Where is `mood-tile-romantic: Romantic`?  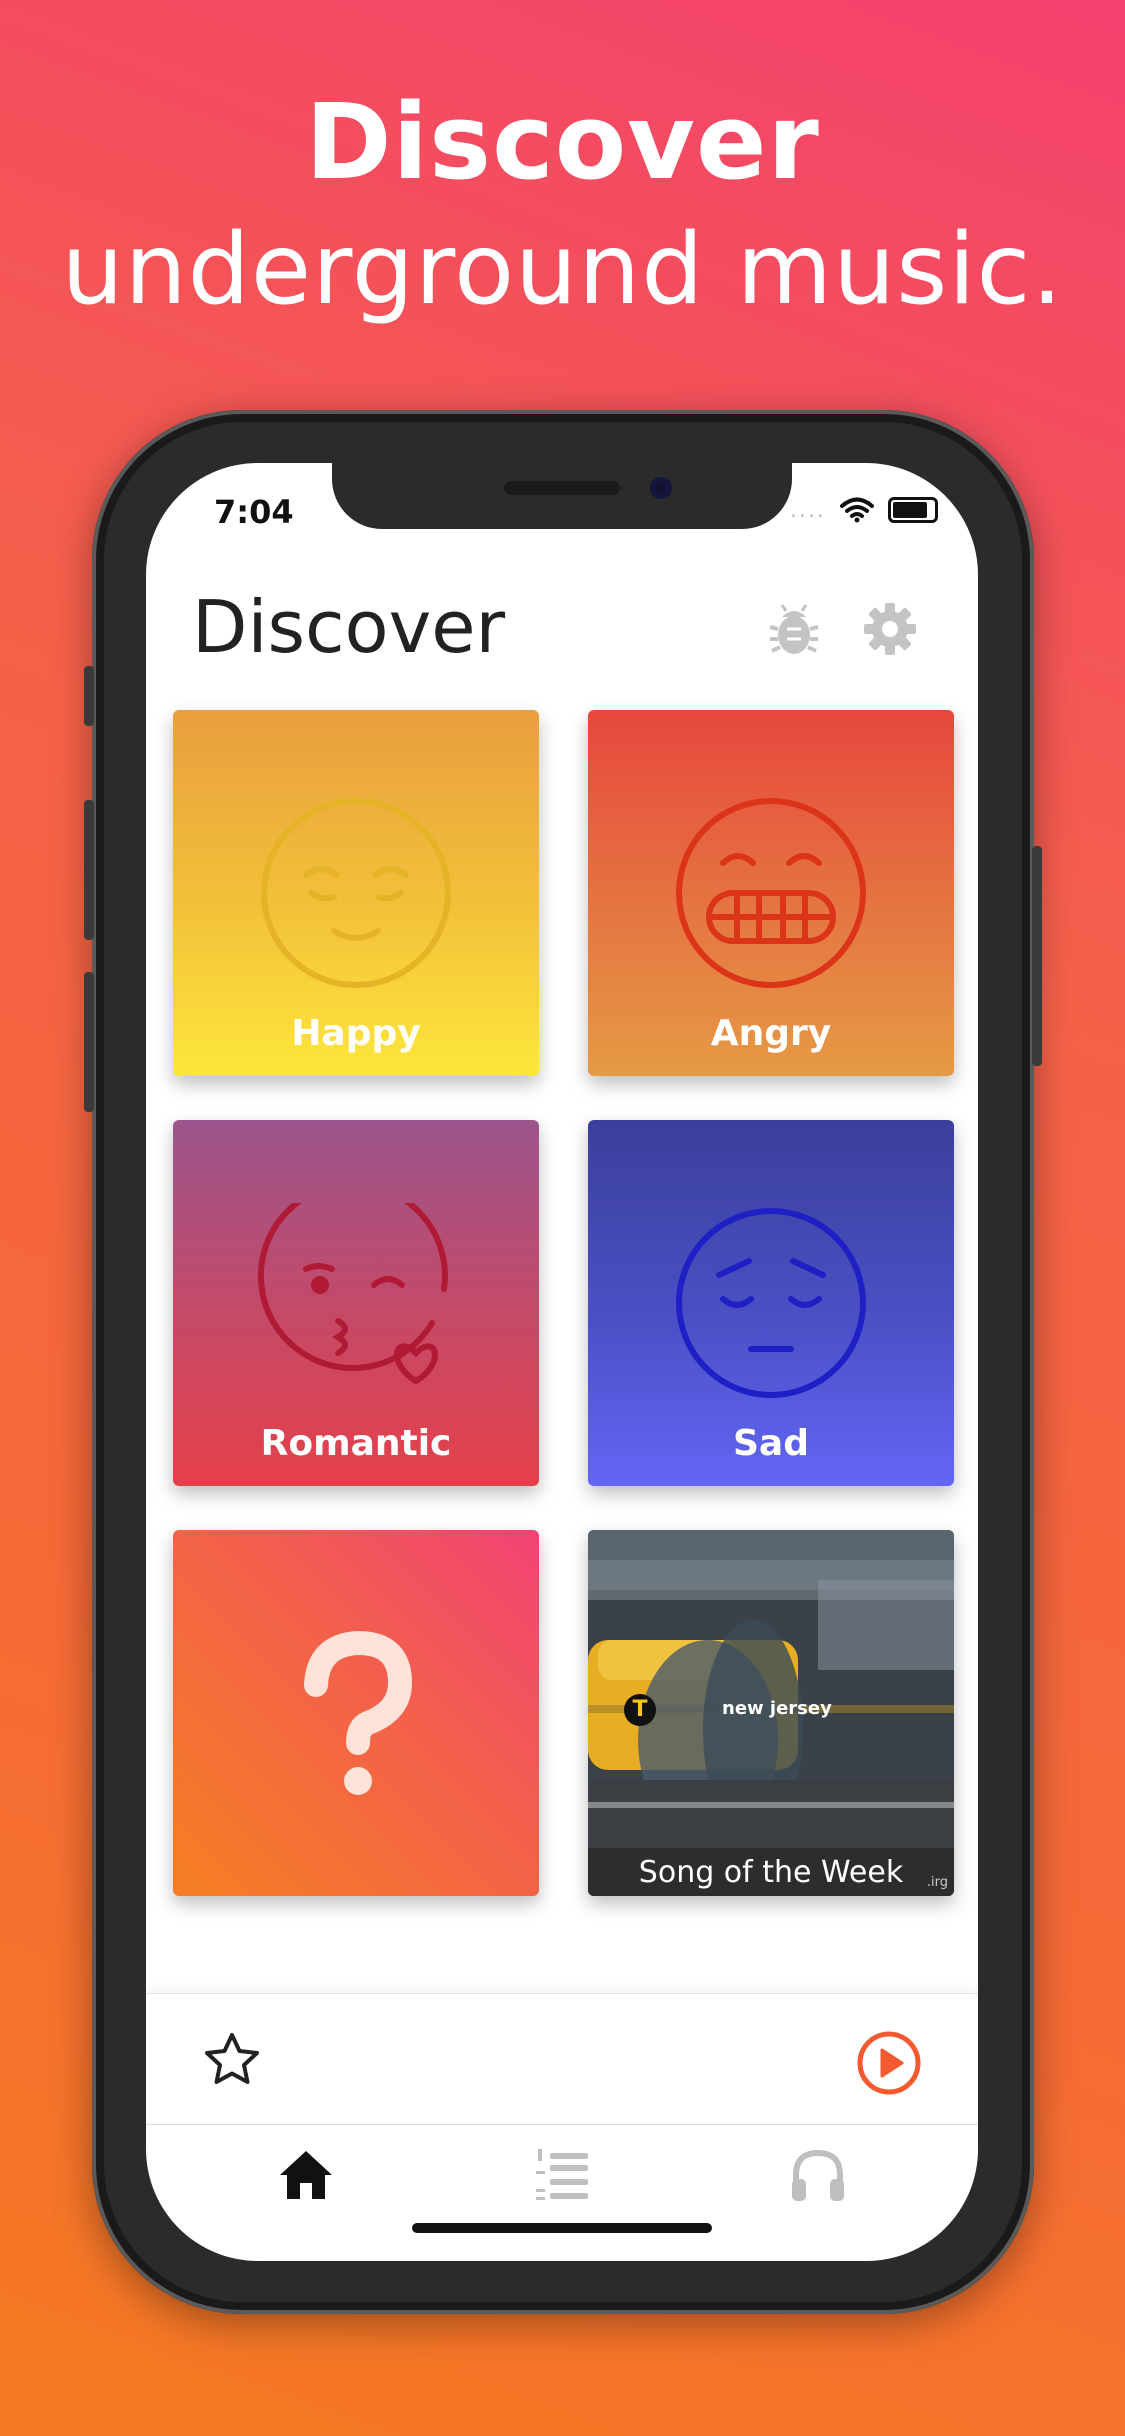
mood-tile-romantic: Romantic is located at coordinates (356, 1303).